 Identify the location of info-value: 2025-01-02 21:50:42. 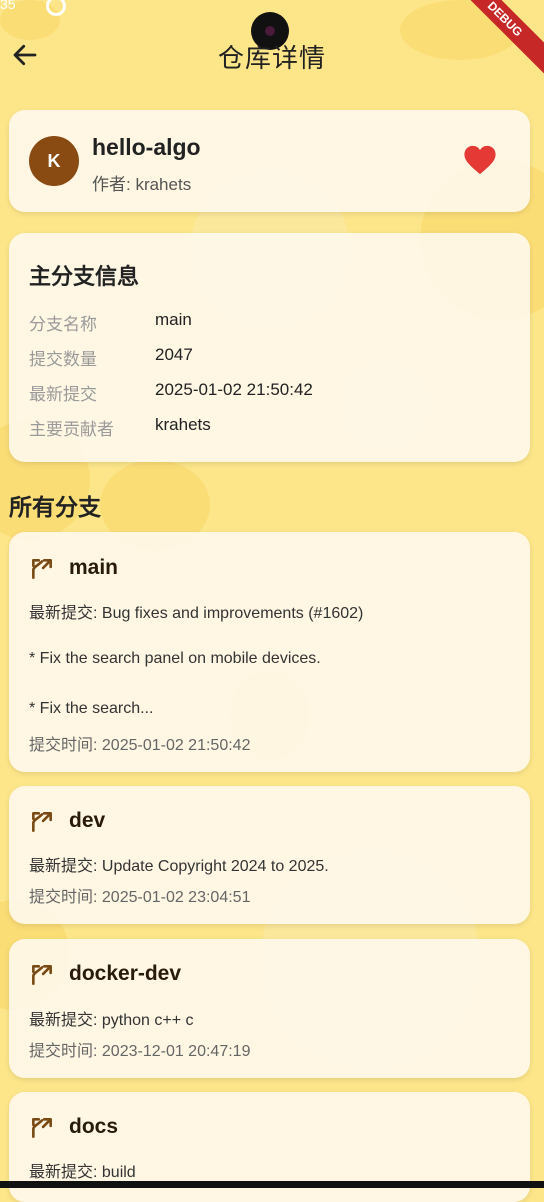
(234, 389).